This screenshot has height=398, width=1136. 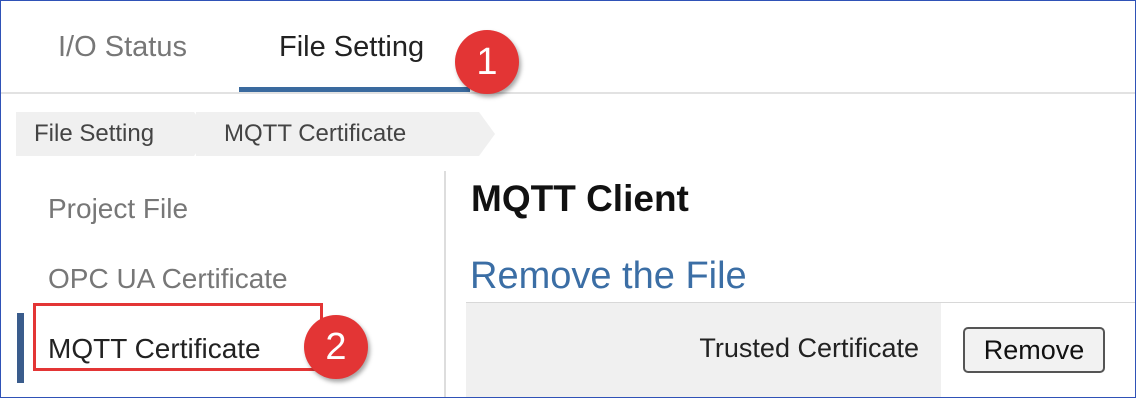 What do you see at coordinates (315, 133) in the screenshot?
I see `breadcrumb-label: MQTT Certificate` at bounding box center [315, 133].